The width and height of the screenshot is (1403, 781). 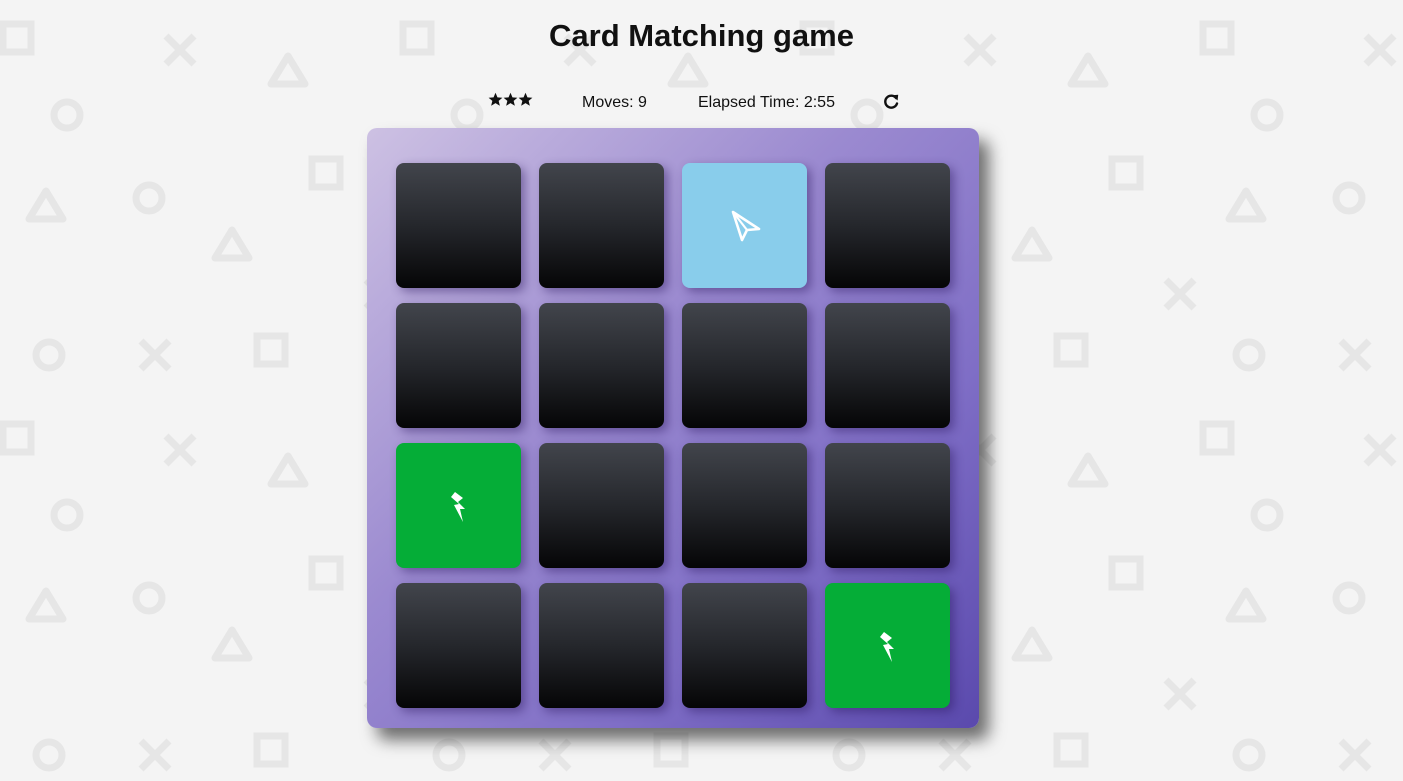 I want to click on elapsed-timer: Elapsed Time: 2:55, so click(x=766, y=102).